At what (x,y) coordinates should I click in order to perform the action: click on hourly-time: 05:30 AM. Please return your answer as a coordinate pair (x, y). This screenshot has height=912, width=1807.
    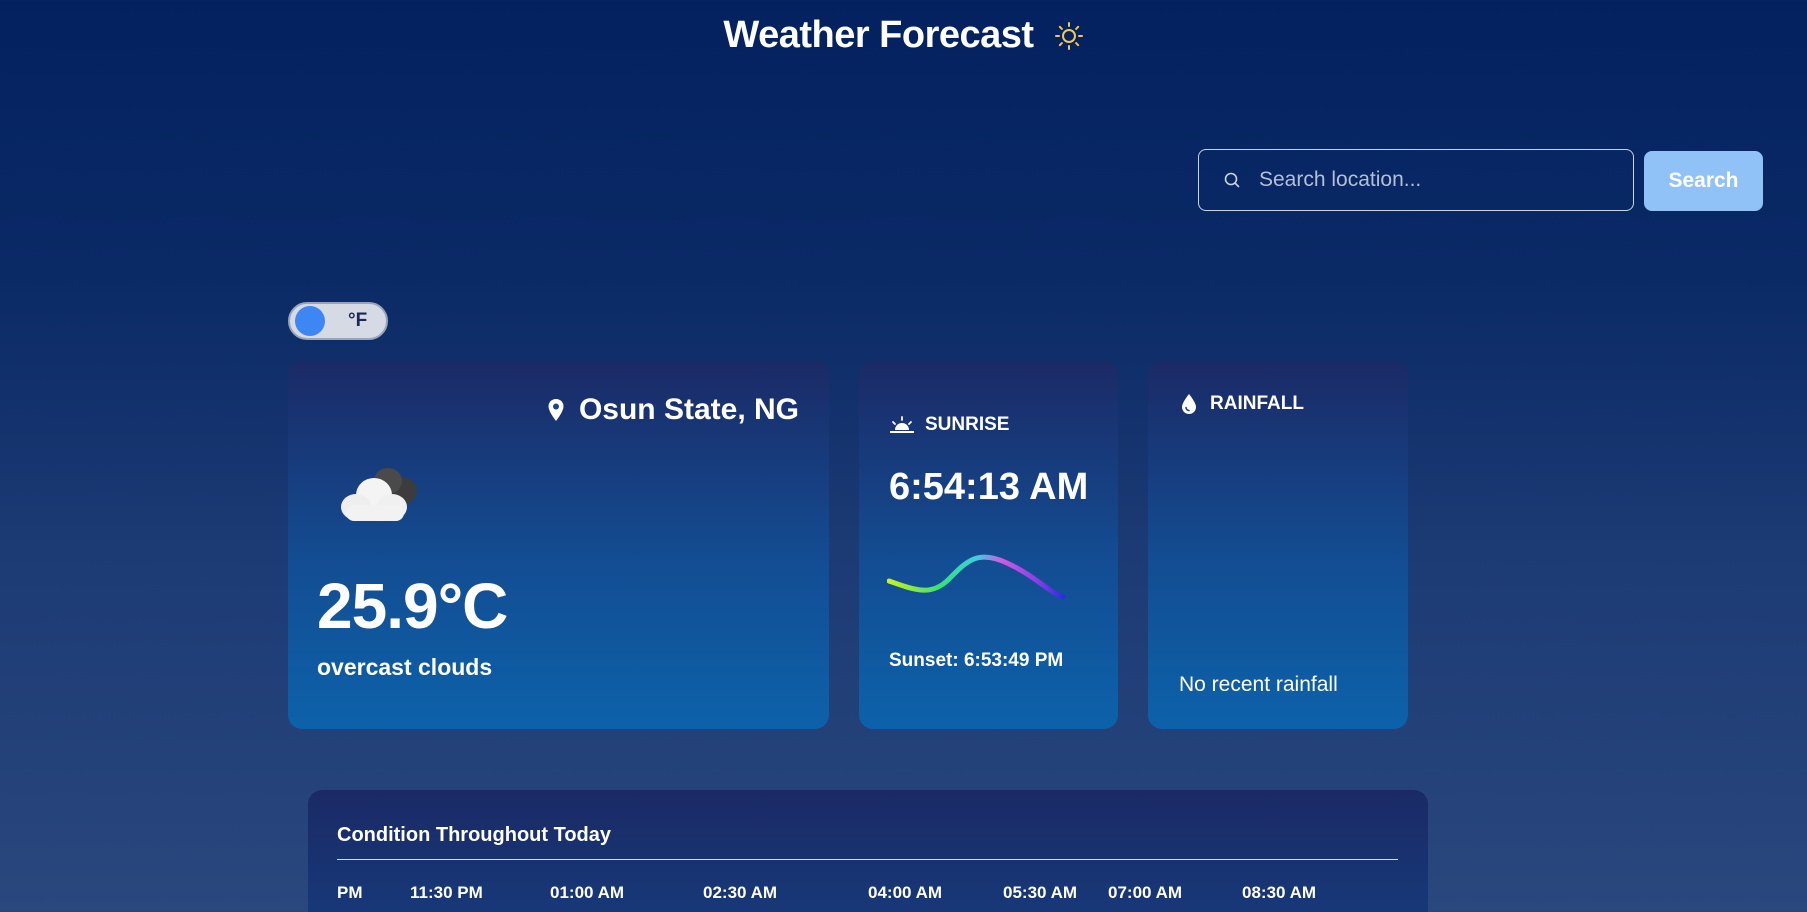
    Looking at the image, I should click on (1040, 892).